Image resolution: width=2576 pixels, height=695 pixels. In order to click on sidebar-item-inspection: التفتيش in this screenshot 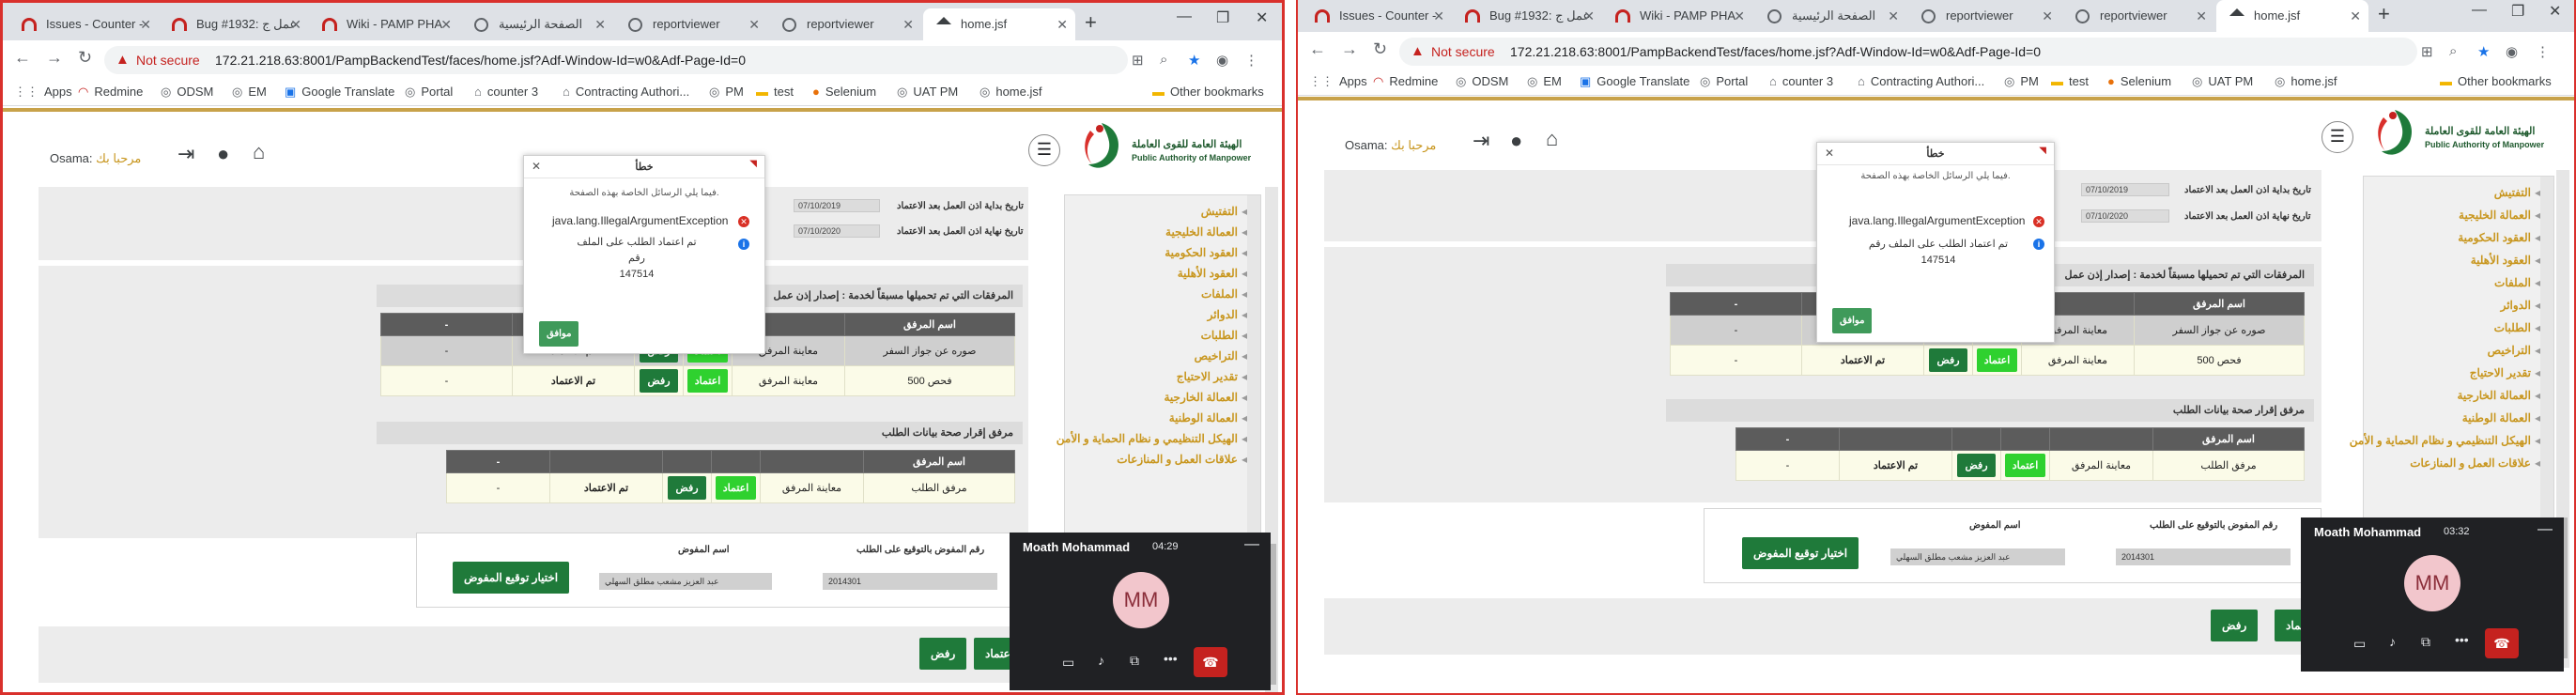, I will do `click(1224, 211)`.